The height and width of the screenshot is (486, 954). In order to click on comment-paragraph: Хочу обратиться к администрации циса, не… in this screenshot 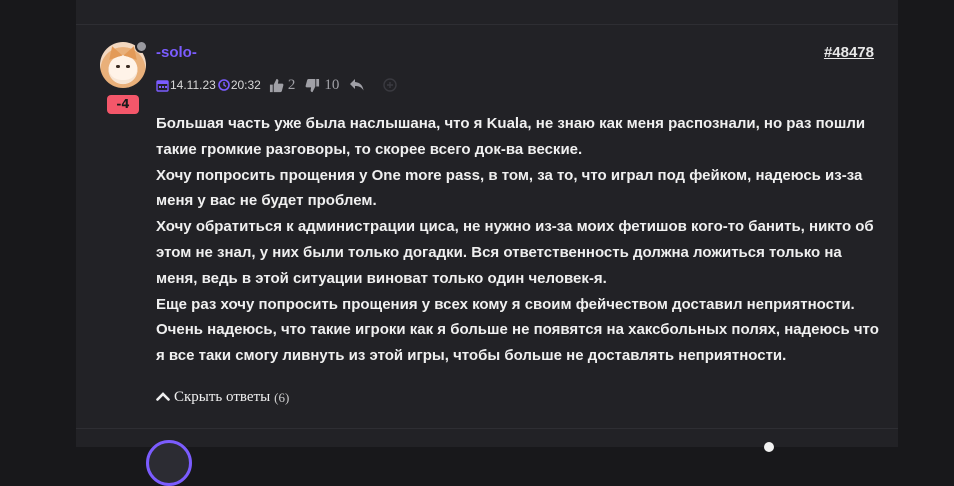, I will do `click(515, 252)`.